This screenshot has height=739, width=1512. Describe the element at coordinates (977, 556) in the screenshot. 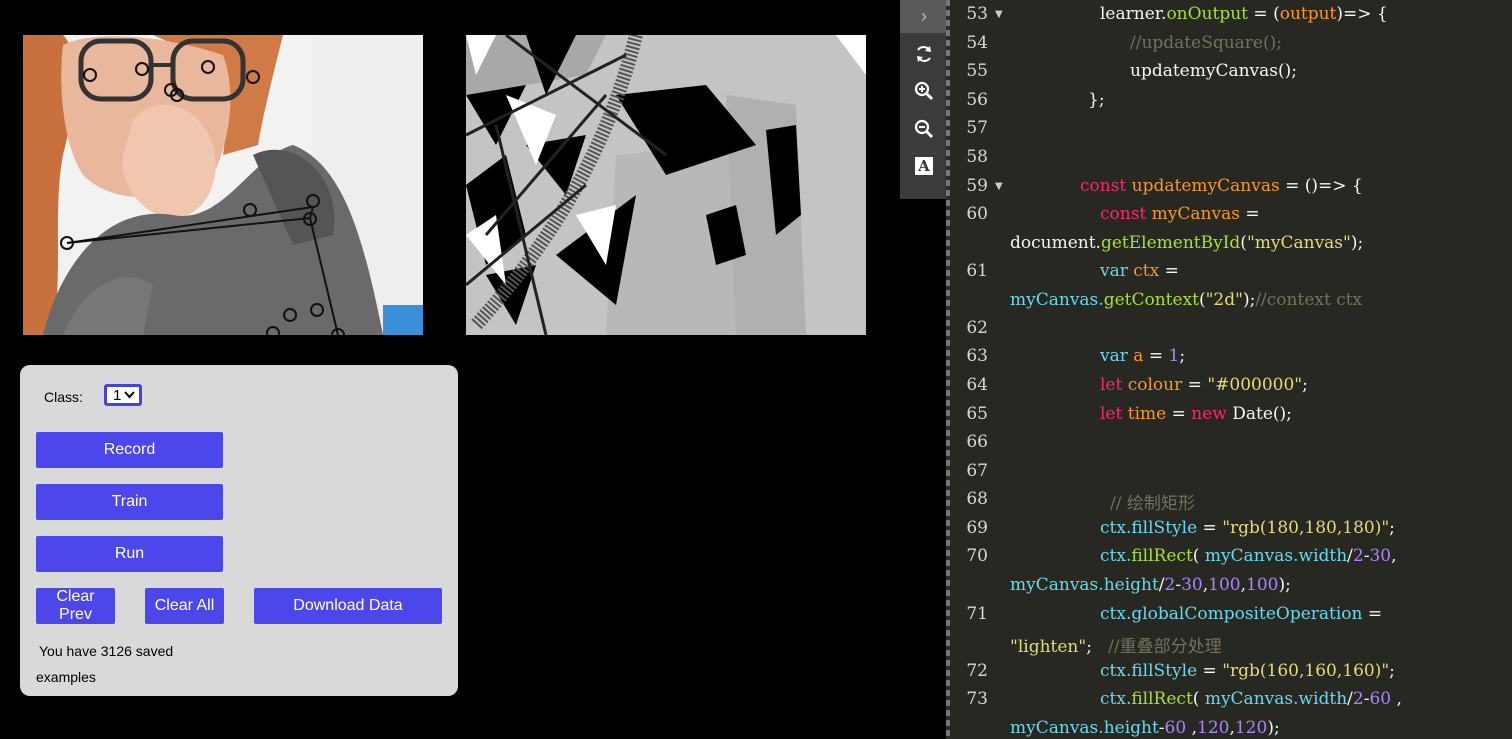

I see `line-number: 70` at that location.